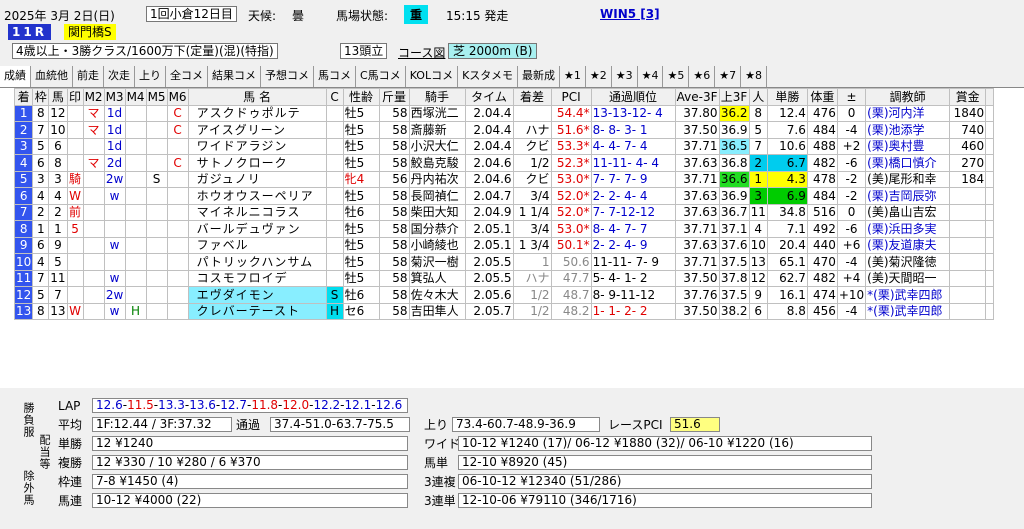  Describe the element at coordinates (702, 76) in the screenshot. I see `tab-18: ★6` at that location.